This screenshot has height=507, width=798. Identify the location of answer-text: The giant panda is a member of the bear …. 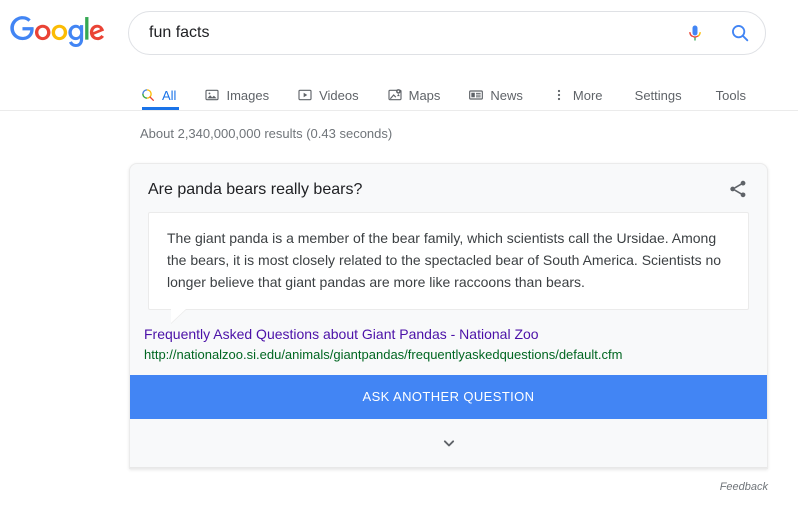
(444, 260).